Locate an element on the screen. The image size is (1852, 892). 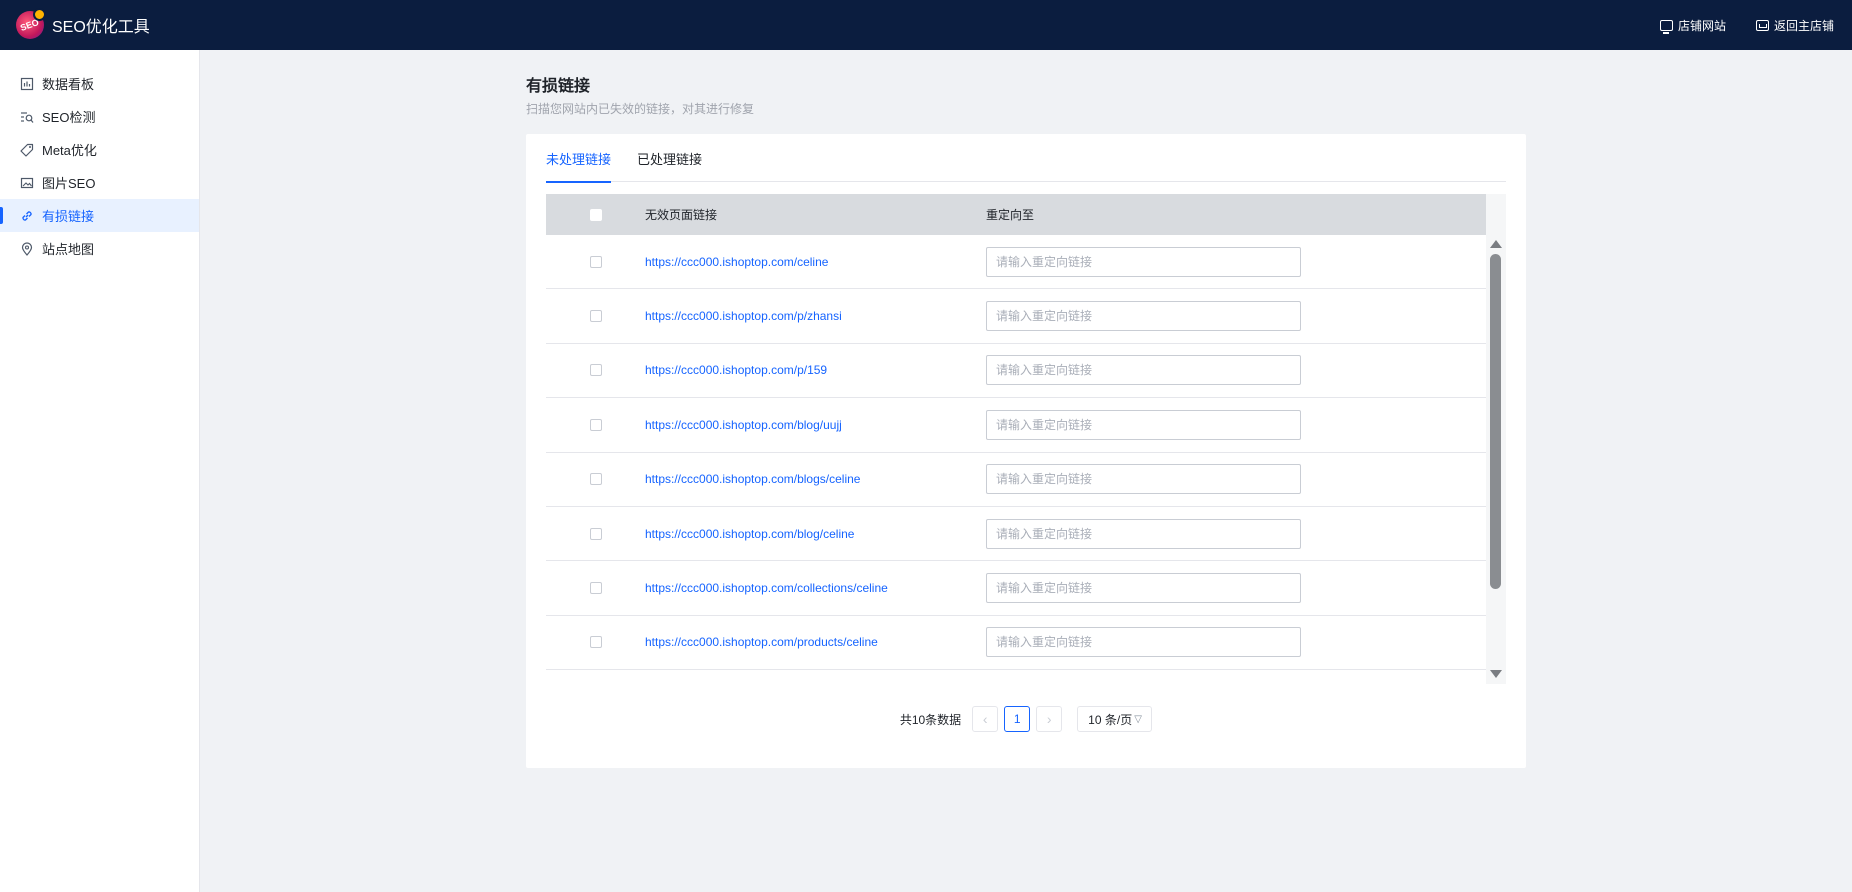
prev-page-button: ‹ is located at coordinates (985, 719).